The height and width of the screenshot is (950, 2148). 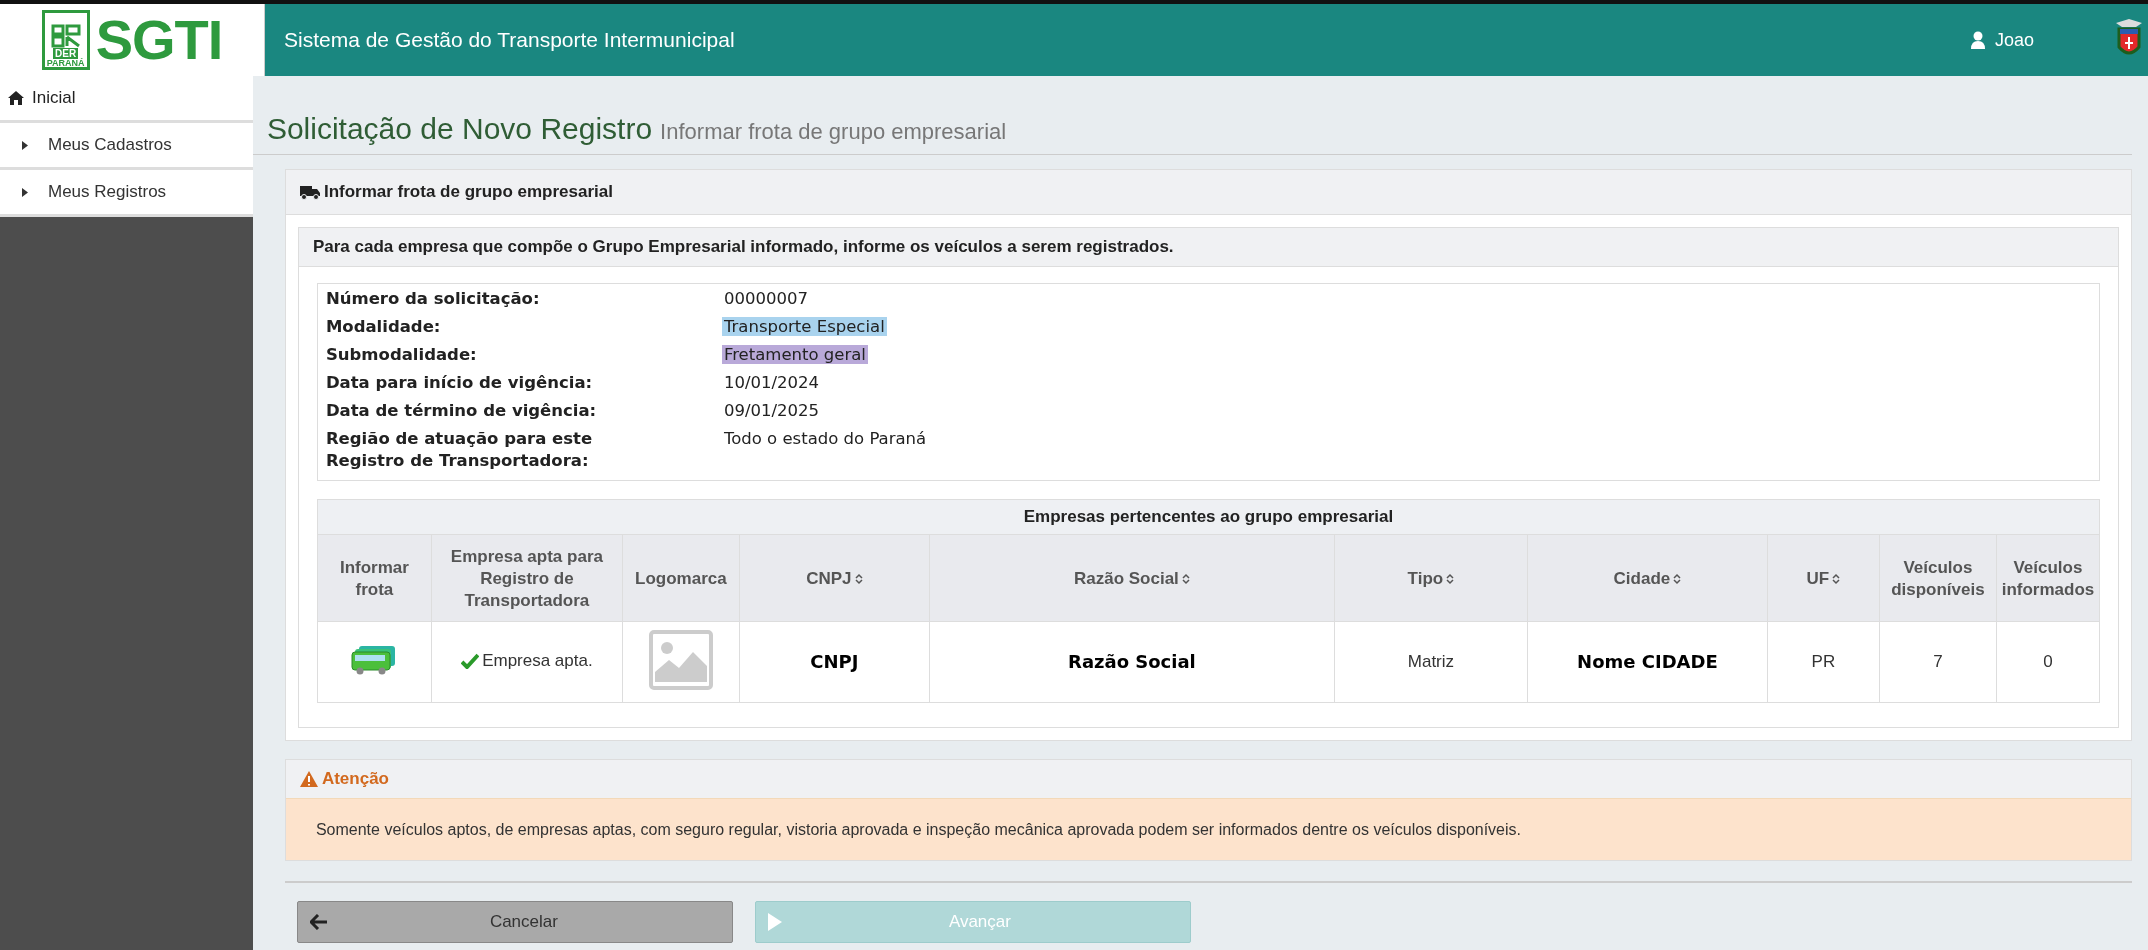 What do you see at coordinates (318, 922) in the screenshot?
I see `arrow-left-icon` at bounding box center [318, 922].